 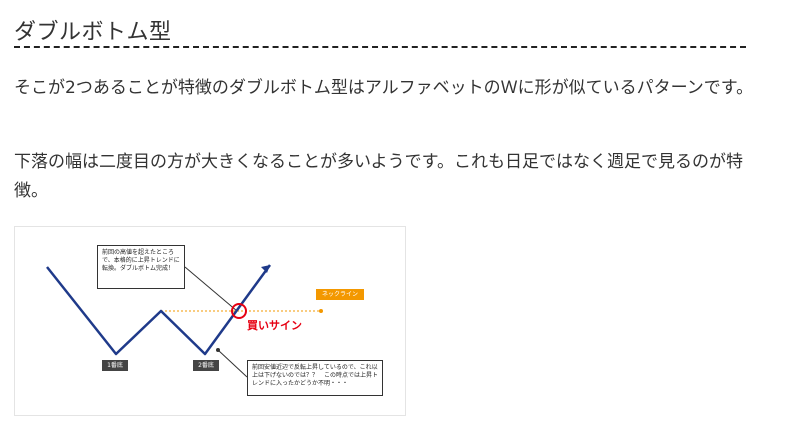 I want to click on neckline-end-dot, so click(x=321, y=311).